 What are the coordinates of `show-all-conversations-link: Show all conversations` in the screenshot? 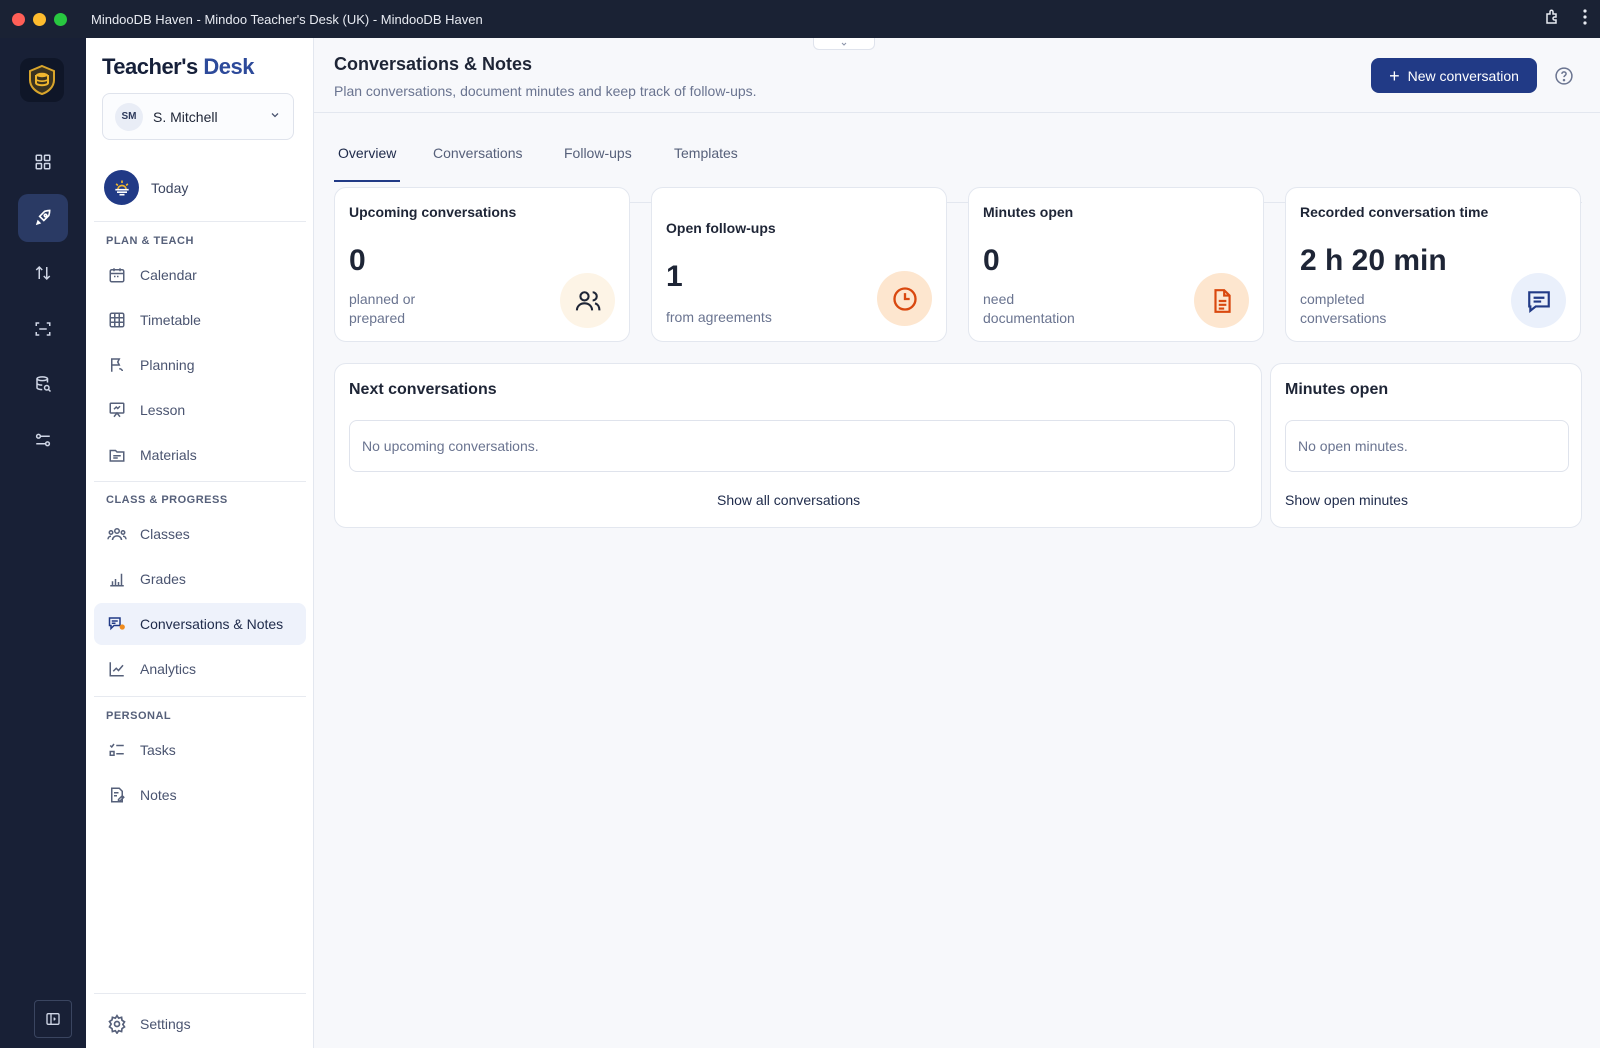 It's located at (788, 500).